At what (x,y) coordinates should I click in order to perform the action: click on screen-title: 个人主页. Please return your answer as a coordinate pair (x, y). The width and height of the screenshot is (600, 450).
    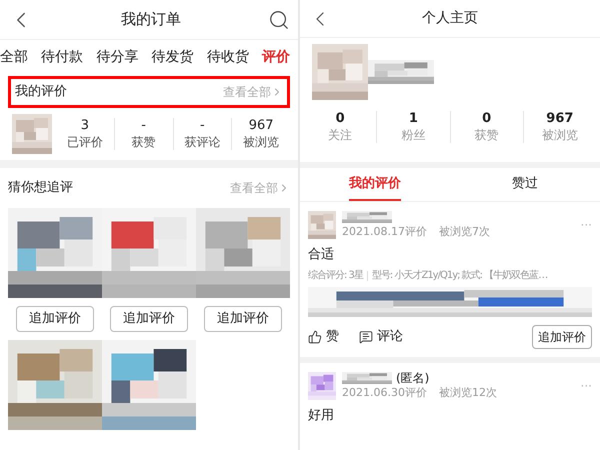
    Looking at the image, I should click on (450, 18).